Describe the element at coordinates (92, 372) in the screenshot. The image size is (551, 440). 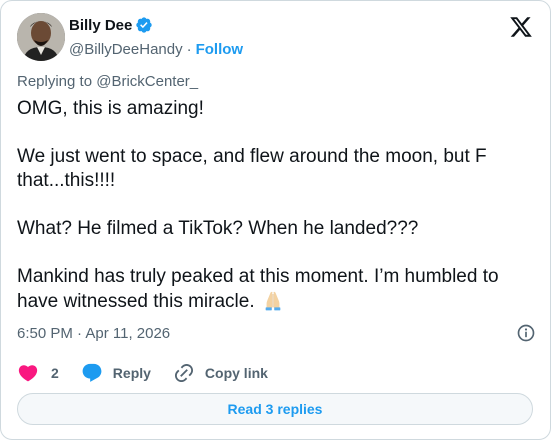
I see `reply-bubble-icon` at that location.